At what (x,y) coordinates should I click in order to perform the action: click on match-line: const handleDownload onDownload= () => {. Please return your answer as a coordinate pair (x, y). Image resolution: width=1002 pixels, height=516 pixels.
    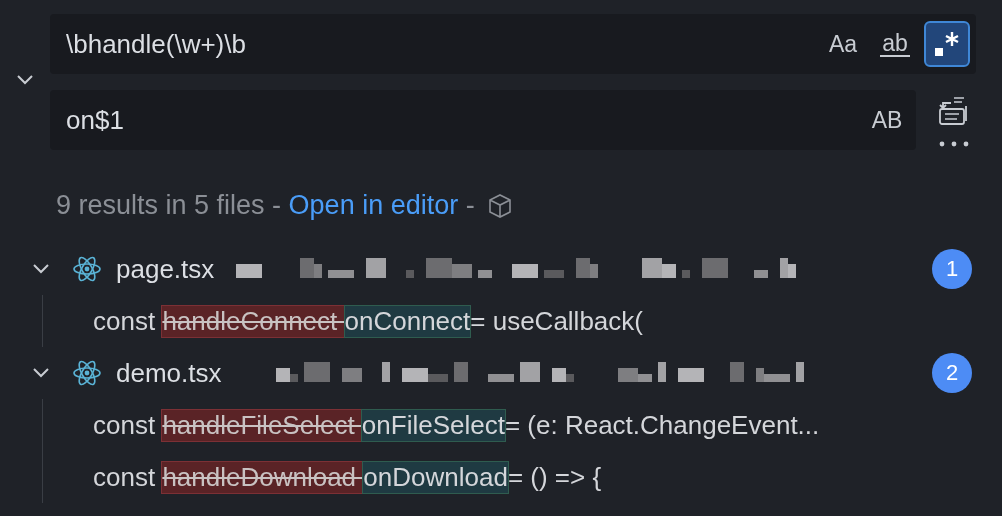
    Looking at the image, I should click on (522, 477).